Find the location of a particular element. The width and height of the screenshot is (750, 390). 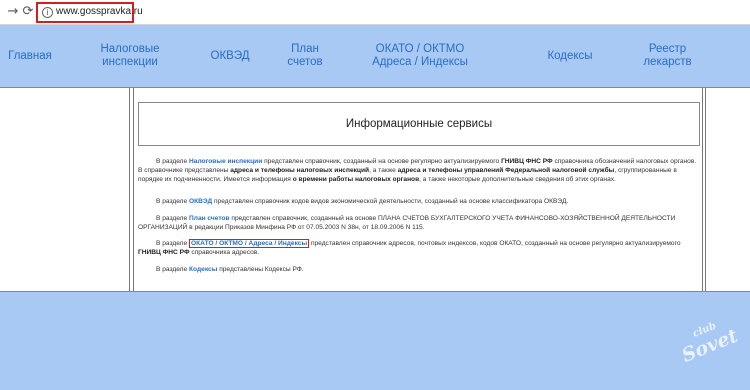

link-okato-oktmo: ОКАТО / ОКТМО / Адреса / Индексы is located at coordinates (249, 243).